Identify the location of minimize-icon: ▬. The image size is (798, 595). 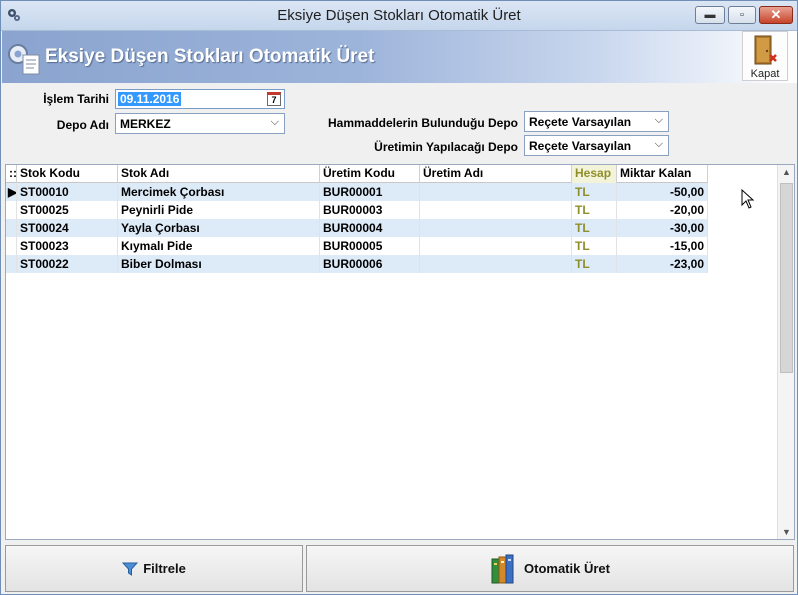
(710, 15).